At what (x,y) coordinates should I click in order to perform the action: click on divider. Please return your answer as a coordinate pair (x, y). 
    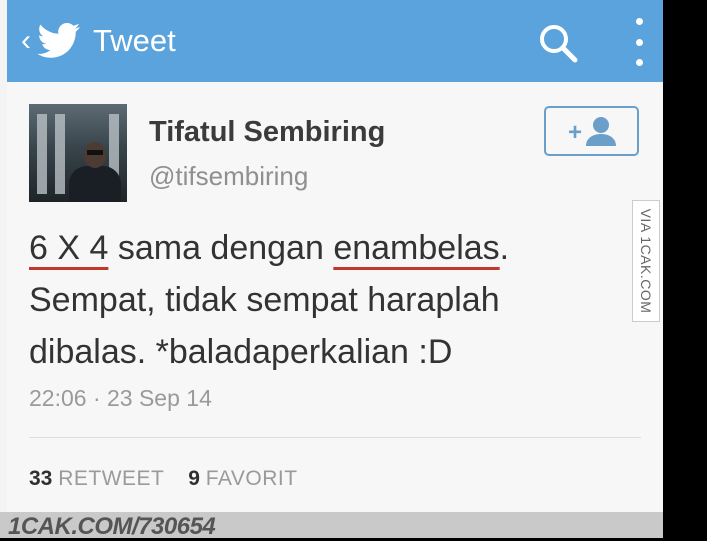
    Looking at the image, I should click on (335, 437).